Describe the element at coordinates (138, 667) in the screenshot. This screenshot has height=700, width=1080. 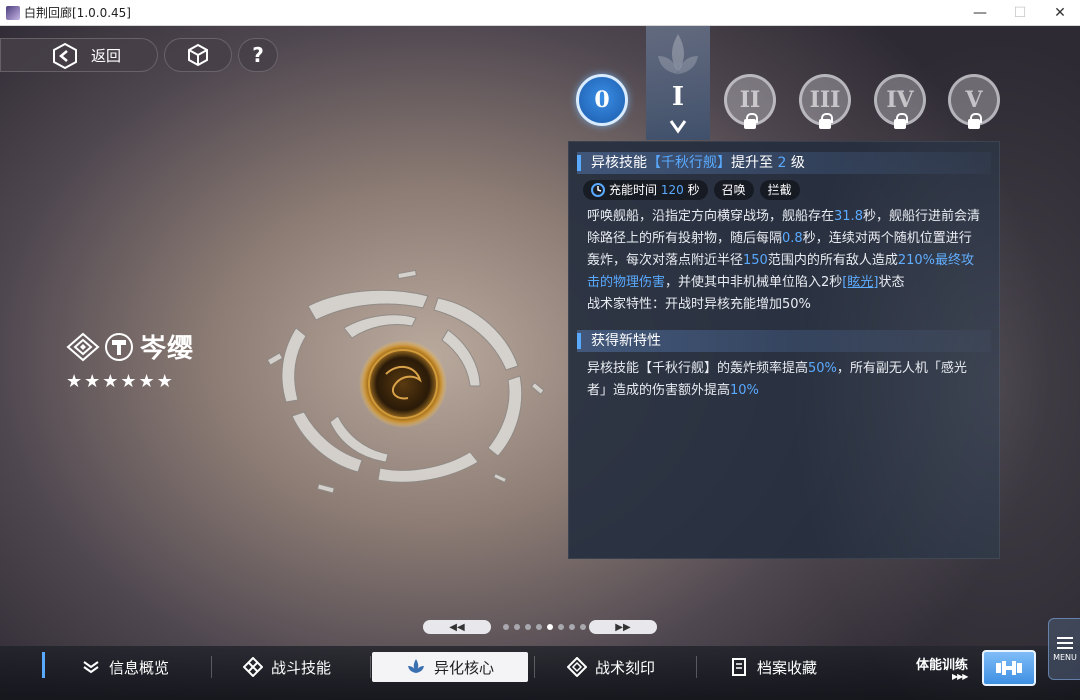
I see `nav-info-overview-label: 信息概览` at that location.